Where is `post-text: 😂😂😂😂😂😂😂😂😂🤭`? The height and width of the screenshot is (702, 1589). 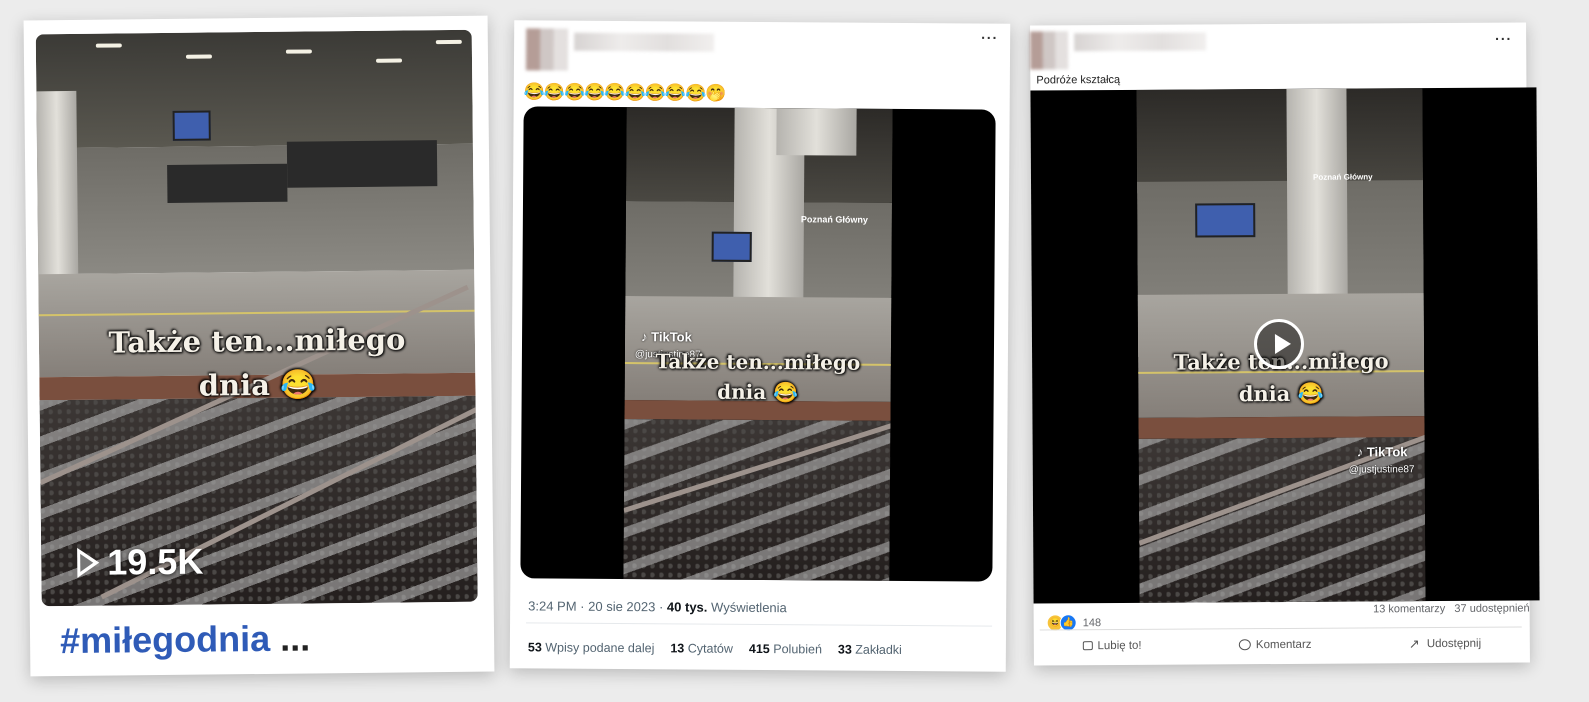 post-text: 😂😂😂😂😂😂😂😂😂🤭 is located at coordinates (624, 92).